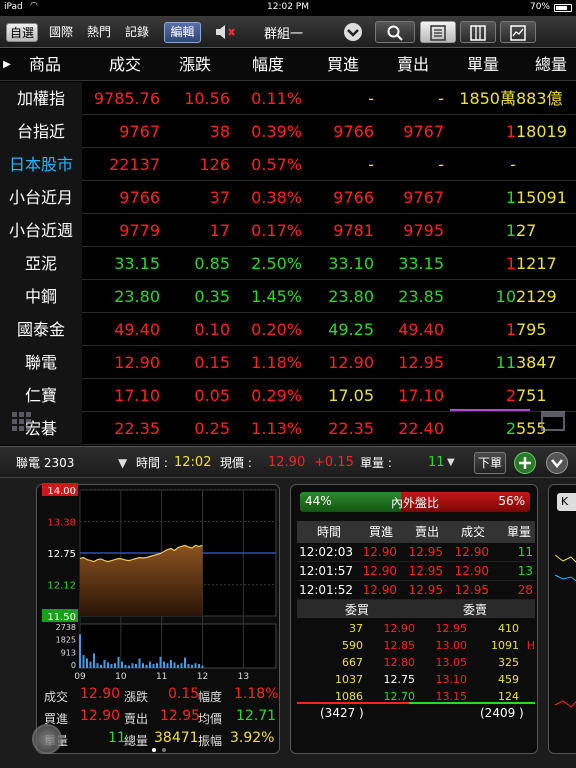  Describe the element at coordinates (565, 631) in the screenshot. I see `kline-chart-partial` at that location.